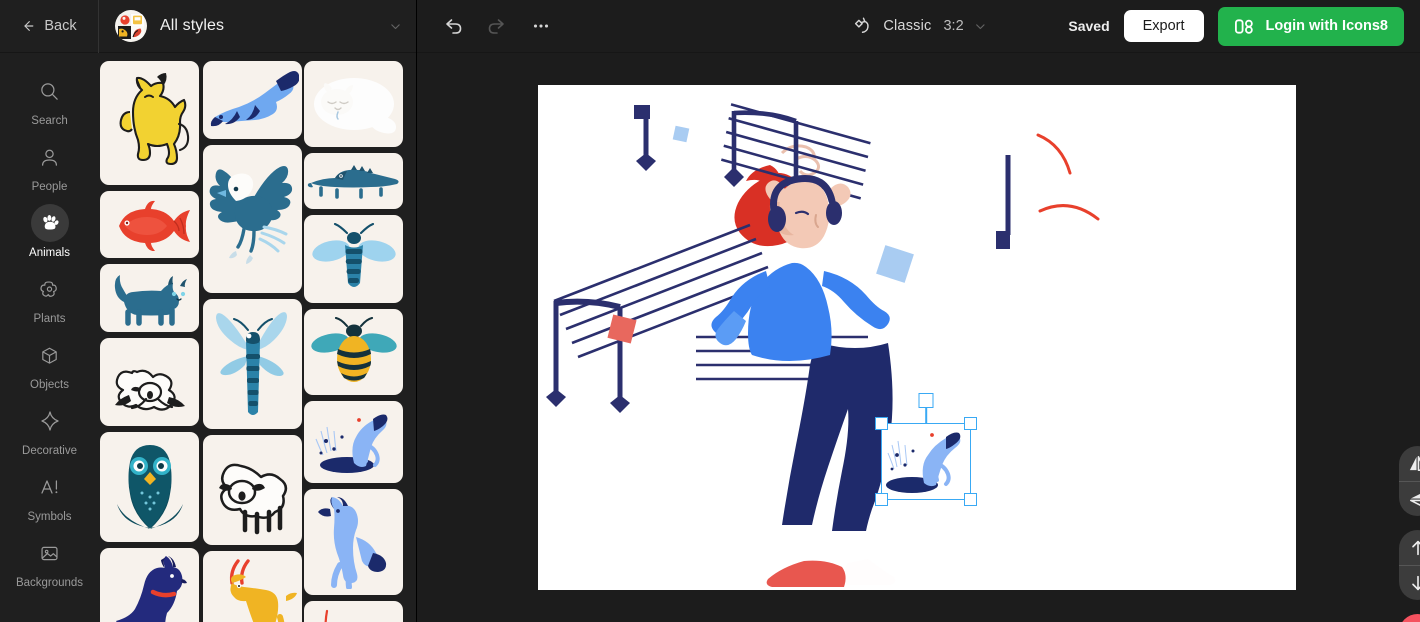 The height and width of the screenshot is (622, 1420). I want to click on sidebar-item-label: People, so click(49, 187).